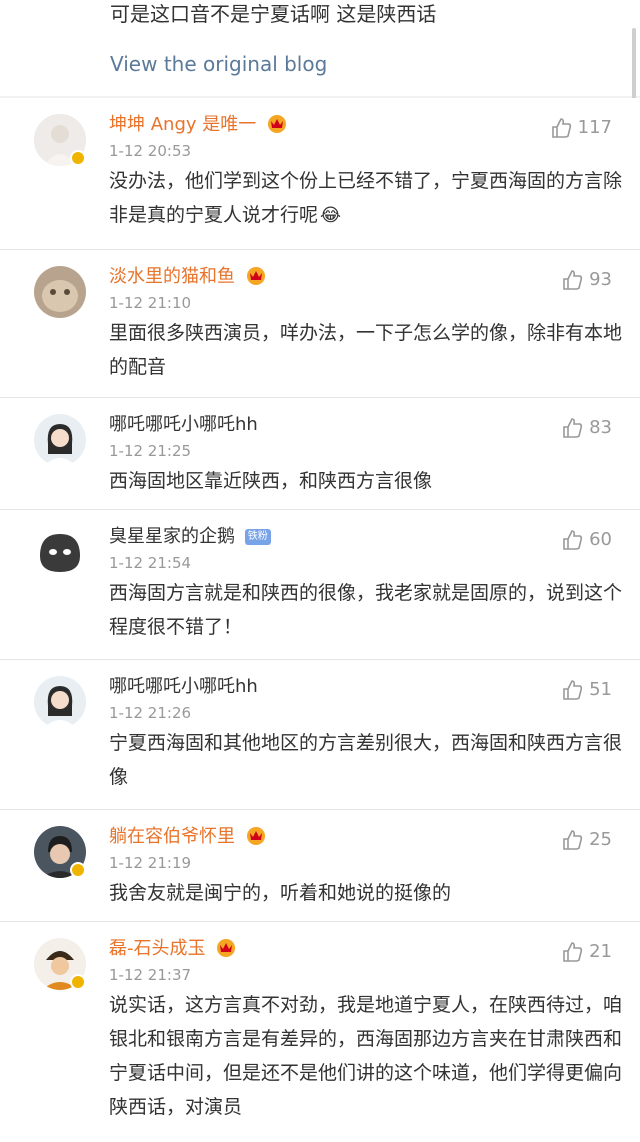  Describe the element at coordinates (600, 689) in the screenshot. I see `like-count: 51` at that location.